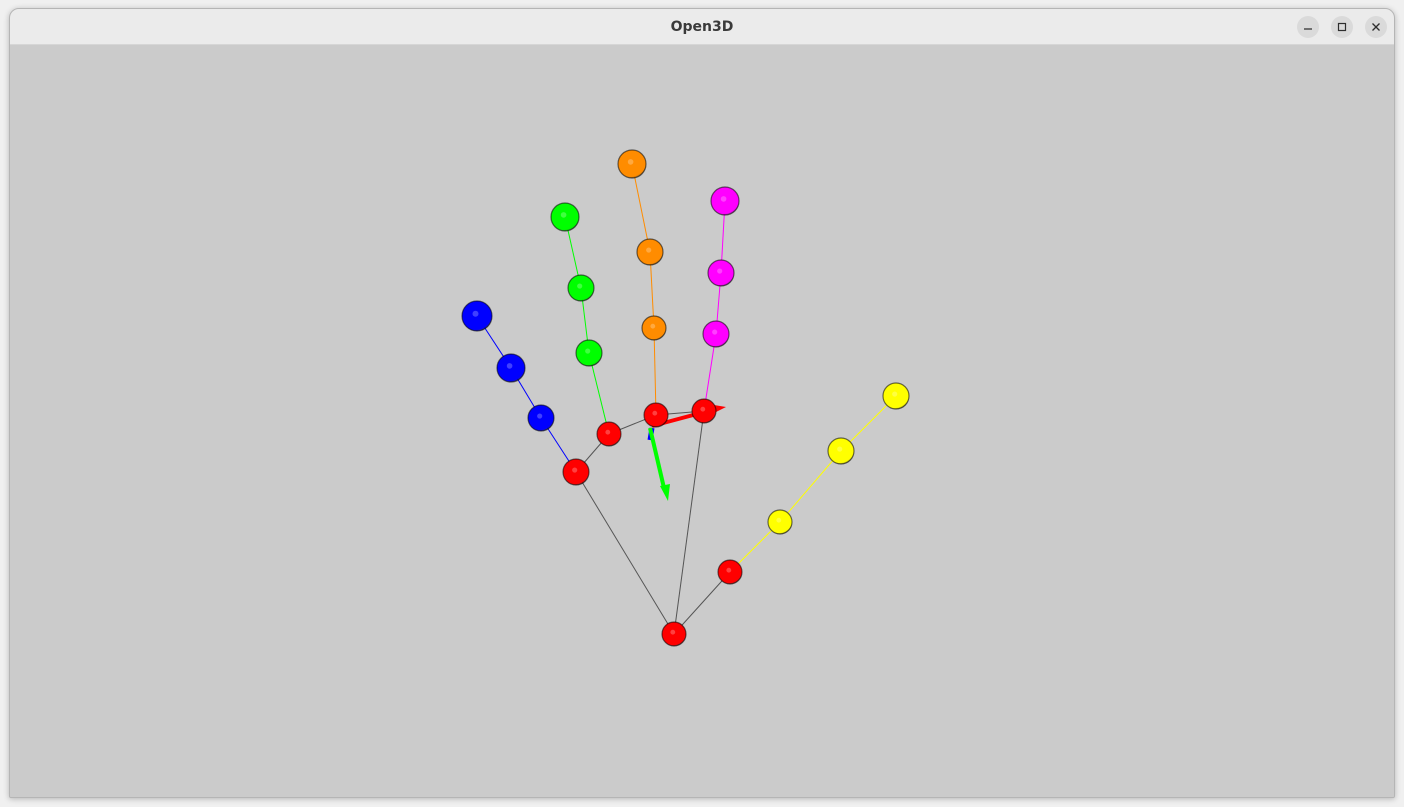  I want to click on close-icon, so click(1376, 27).